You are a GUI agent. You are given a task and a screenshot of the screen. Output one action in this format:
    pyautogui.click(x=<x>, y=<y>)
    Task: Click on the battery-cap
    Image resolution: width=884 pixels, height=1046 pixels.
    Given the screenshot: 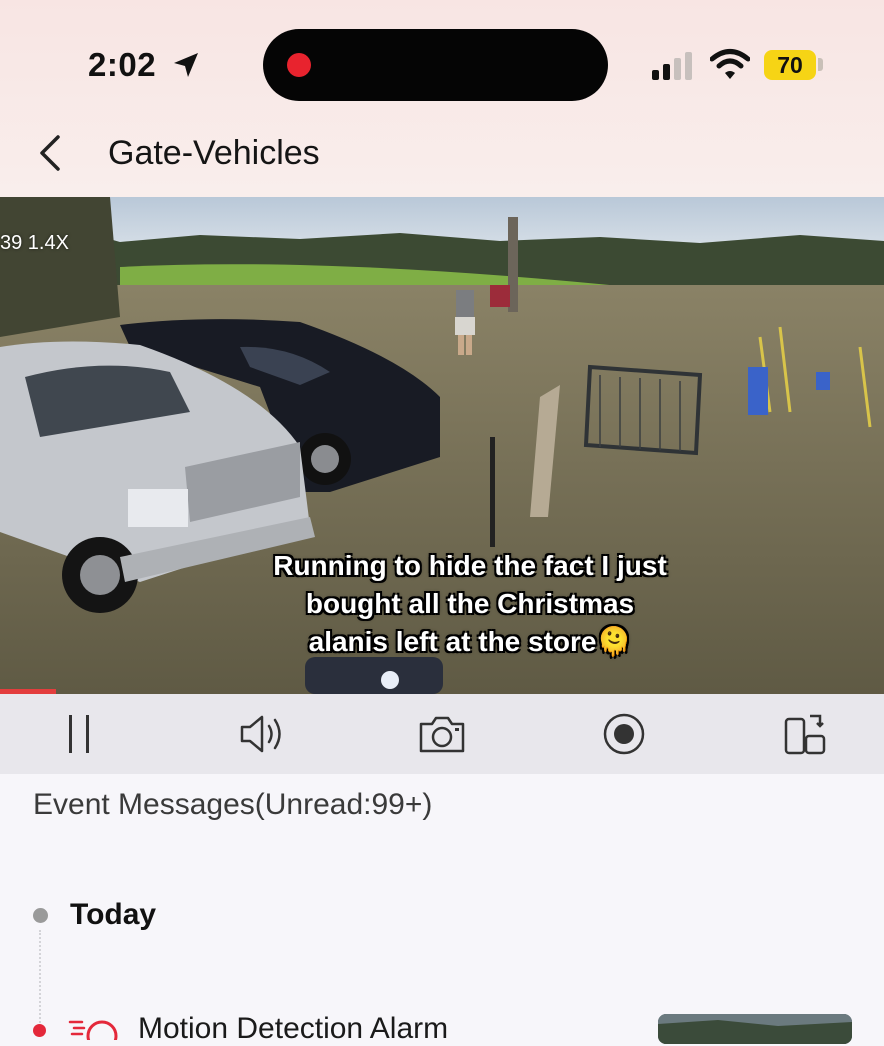 What is the action you would take?
    pyautogui.click(x=820, y=64)
    